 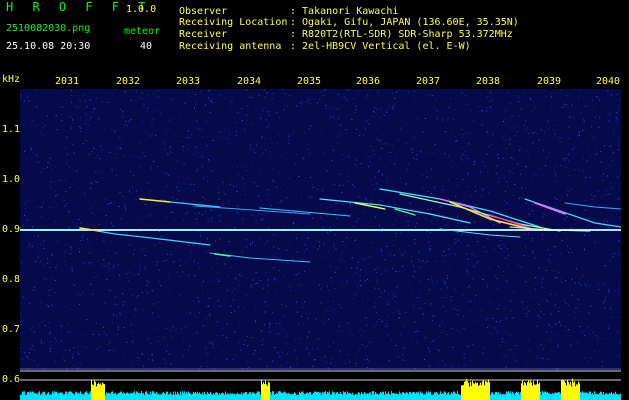 I want to click on x-tick: 2033, so click(x=188, y=81).